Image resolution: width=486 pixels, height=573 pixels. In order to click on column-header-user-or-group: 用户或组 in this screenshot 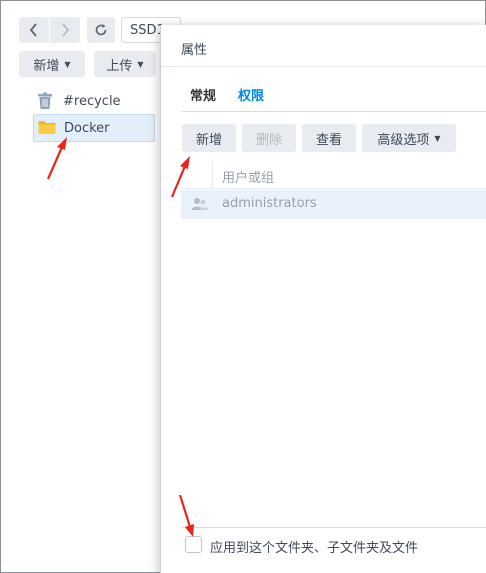, I will do `click(248, 176)`.